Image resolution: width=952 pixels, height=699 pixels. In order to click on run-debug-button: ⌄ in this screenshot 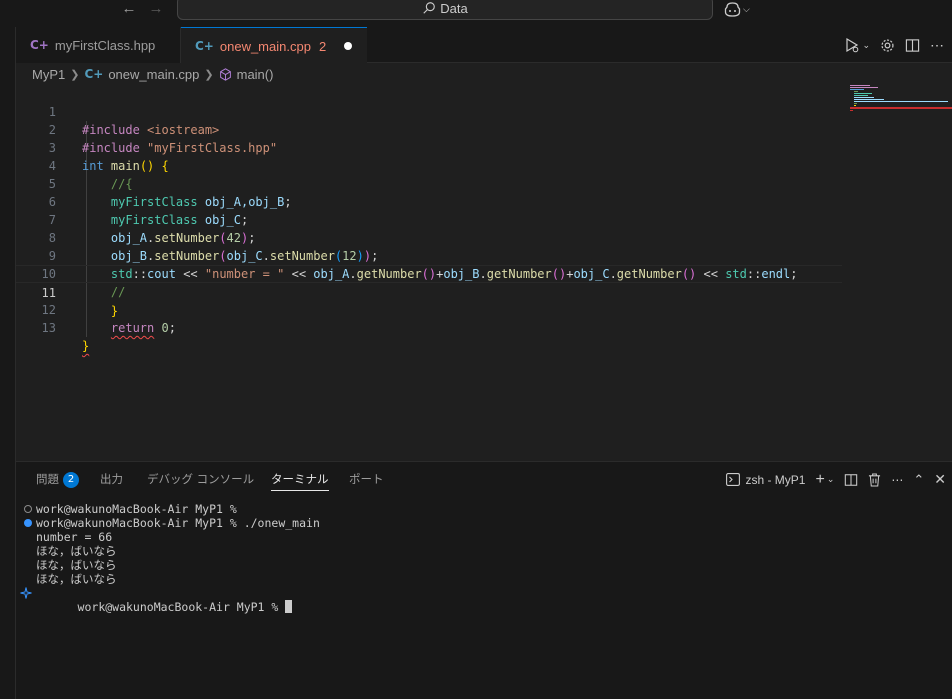, I will do `click(857, 45)`.